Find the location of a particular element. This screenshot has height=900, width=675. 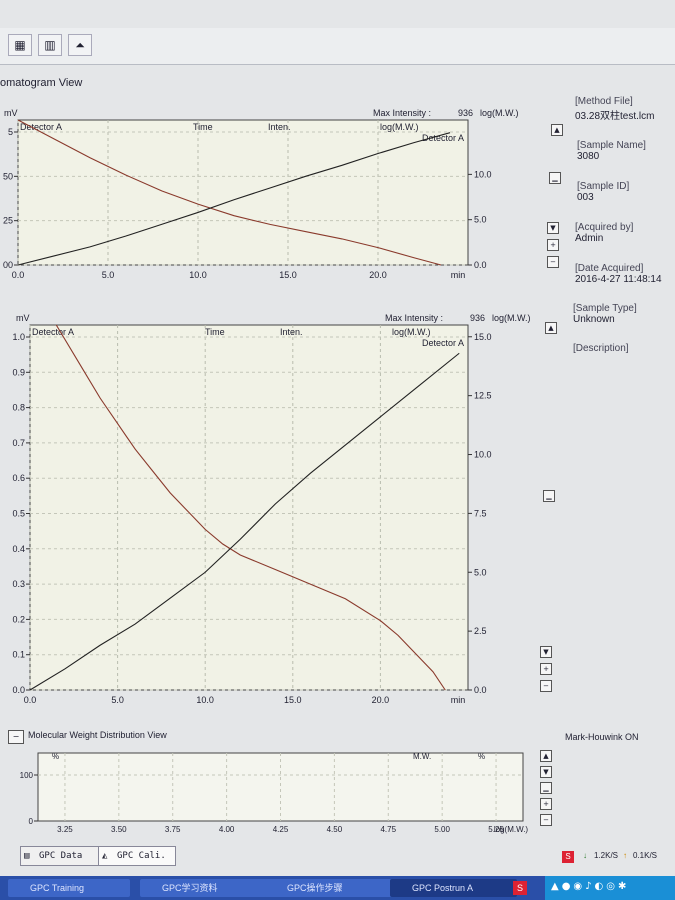

x-unit-label: log(M.W.) is located at coordinates (511, 829).